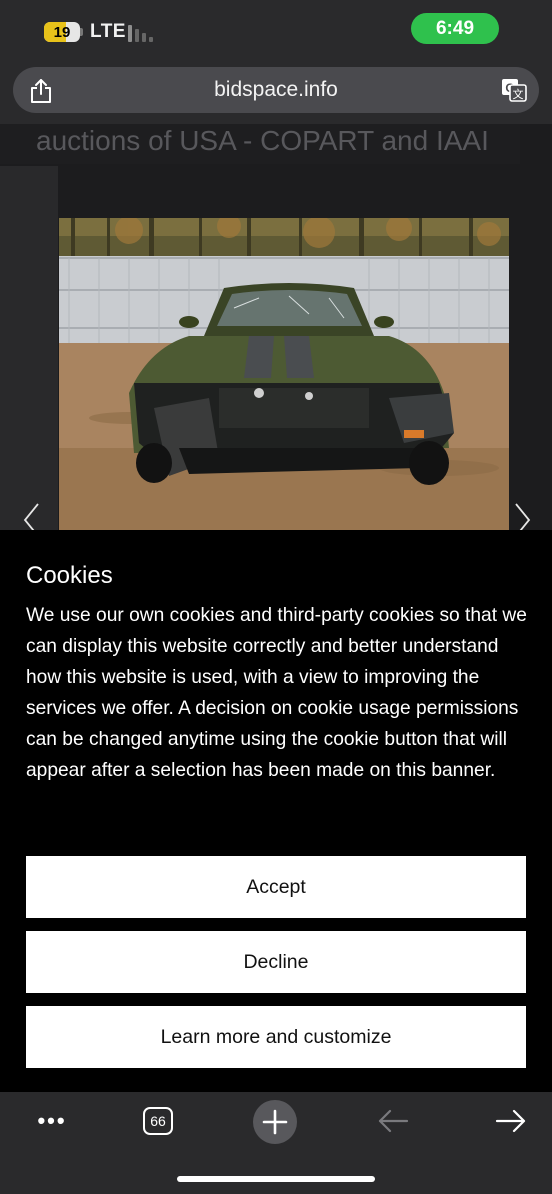 The image size is (552, 1194). I want to click on page-heading: auctions of USA - COPART and IAAI, so click(260, 144).